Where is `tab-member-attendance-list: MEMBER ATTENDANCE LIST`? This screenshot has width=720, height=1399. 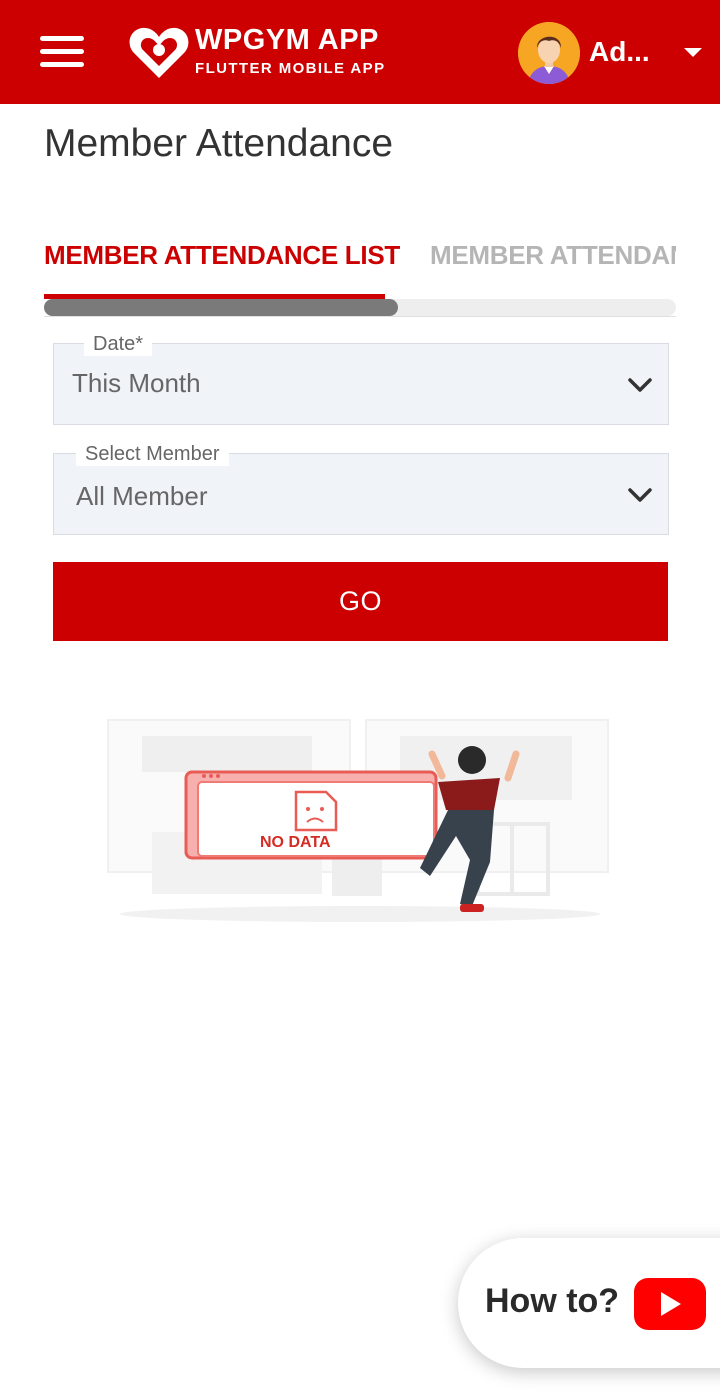 tab-member-attendance-list: MEMBER ATTENDANCE LIST is located at coordinates (222, 255).